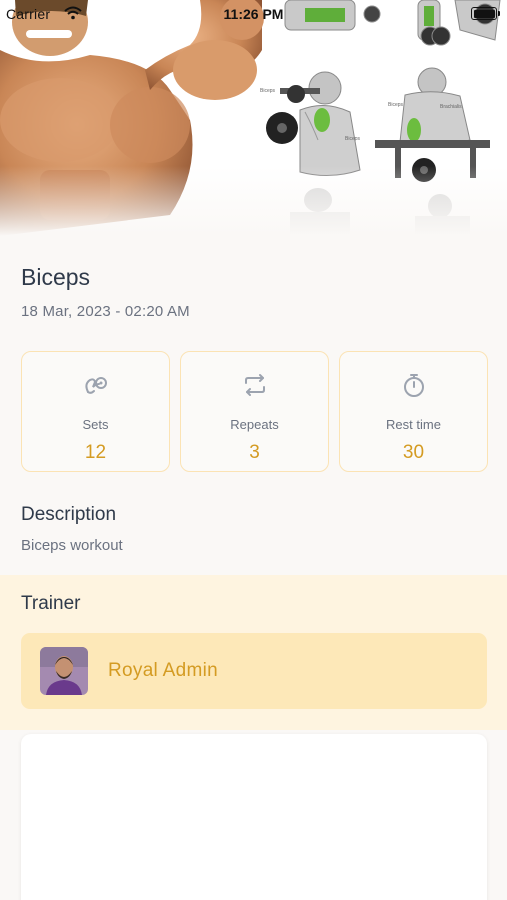 This screenshot has height=900, width=507. I want to click on stat-label-rest-time: Rest time, so click(413, 424).